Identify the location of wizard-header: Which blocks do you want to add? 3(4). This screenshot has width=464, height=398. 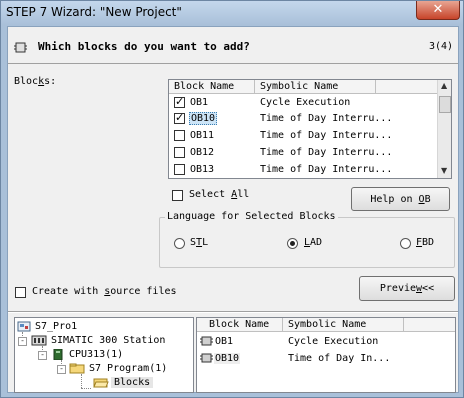
(233, 45).